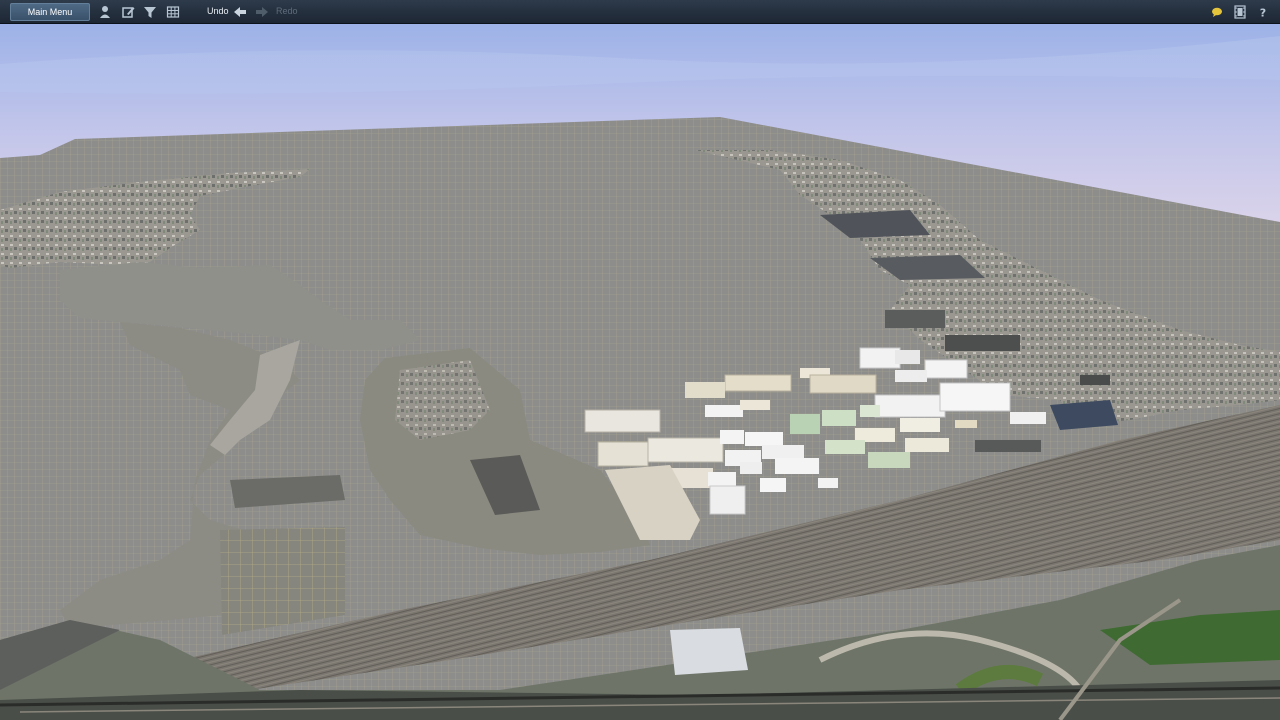 The image size is (1280, 720). I want to click on filter-icon, so click(150, 12).